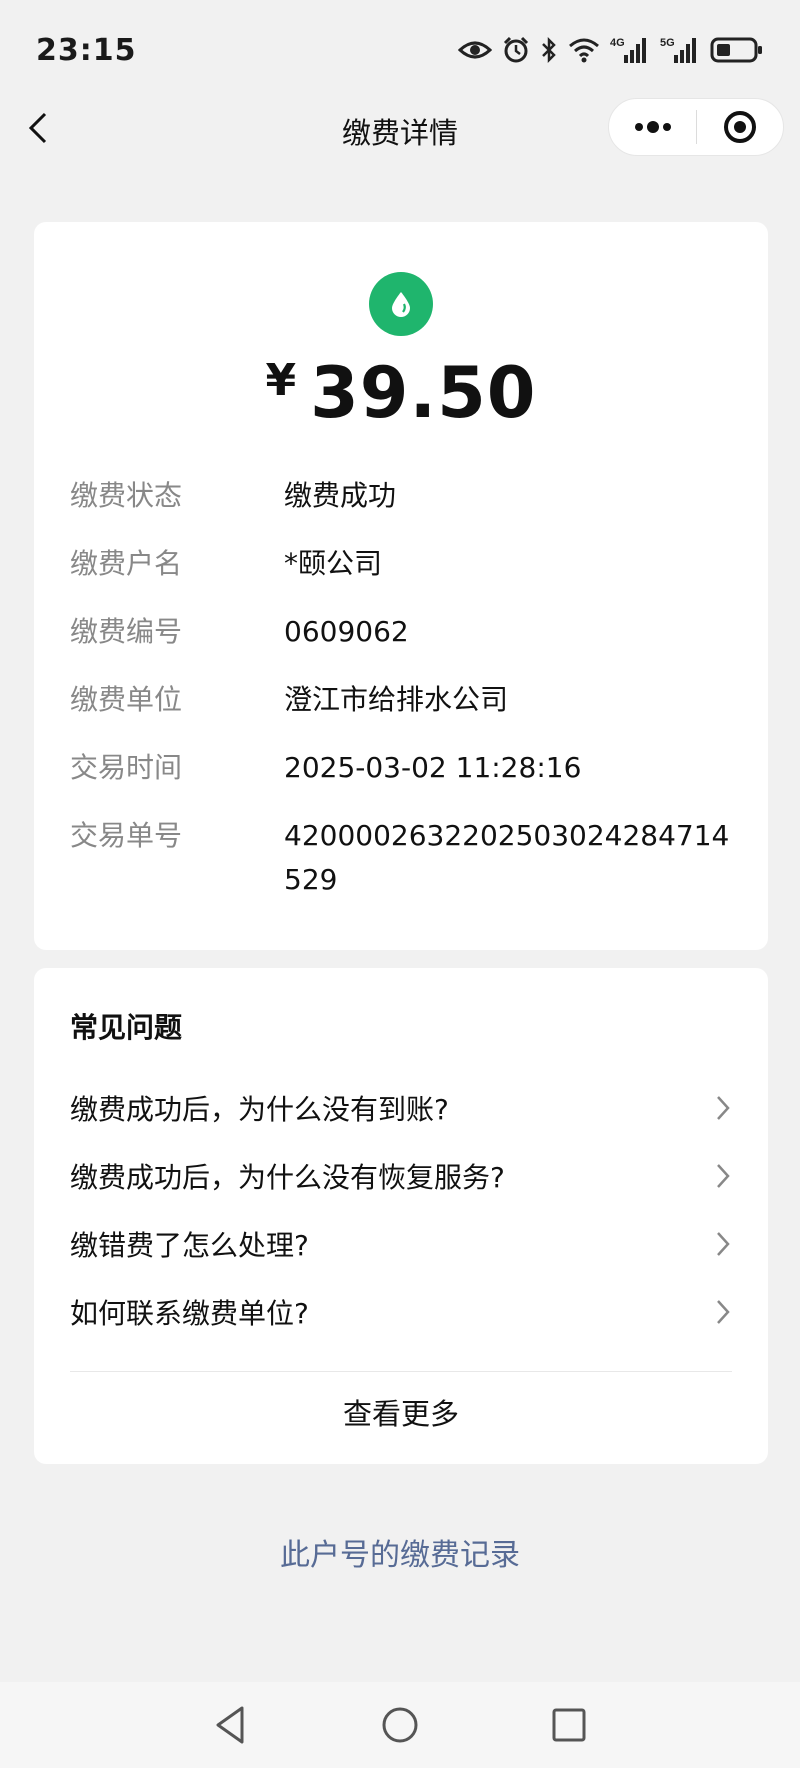  I want to click on water-drop-glyph, so click(401, 304).